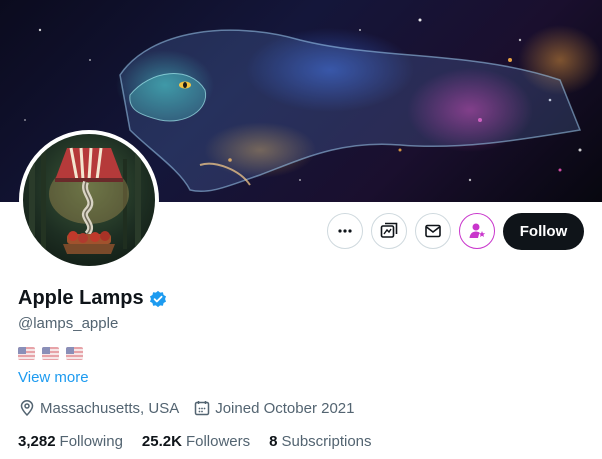 The image size is (602, 459). What do you see at coordinates (53, 377) in the screenshot?
I see `view-more-link: View more` at bounding box center [53, 377].